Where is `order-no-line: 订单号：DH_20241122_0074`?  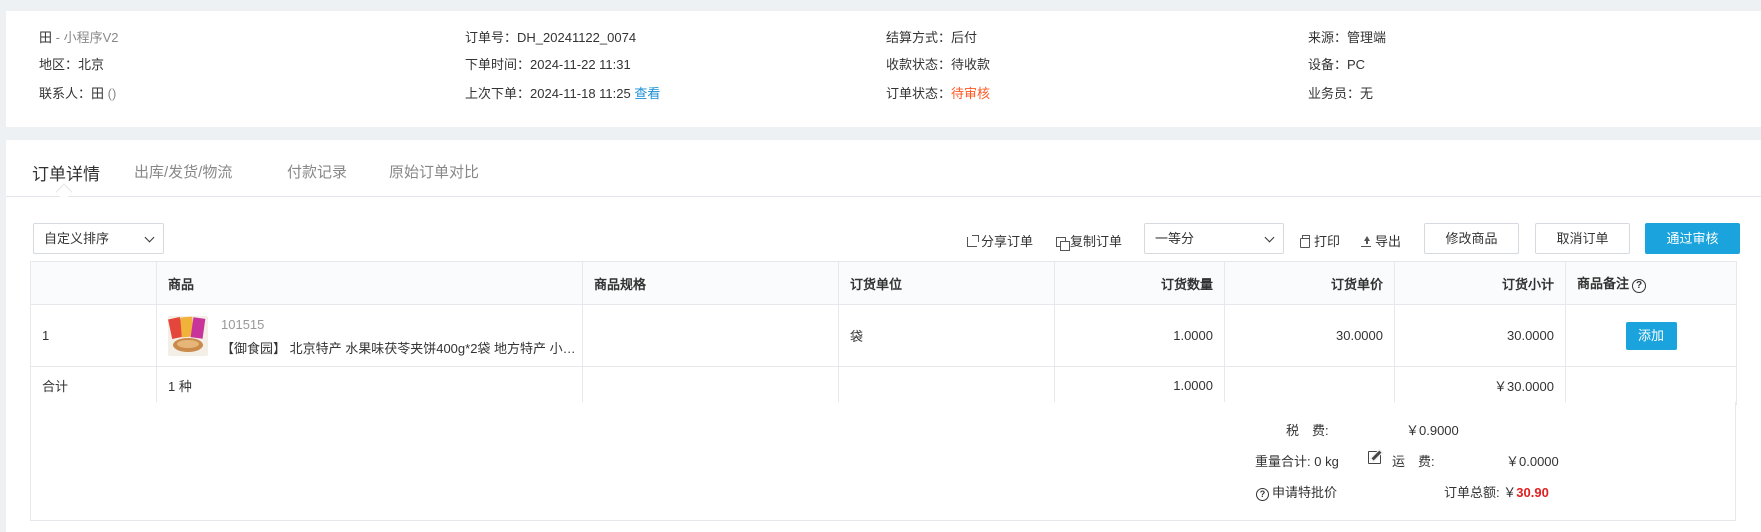
order-no-line: 订单号：DH_20241122_0074 is located at coordinates (550, 36).